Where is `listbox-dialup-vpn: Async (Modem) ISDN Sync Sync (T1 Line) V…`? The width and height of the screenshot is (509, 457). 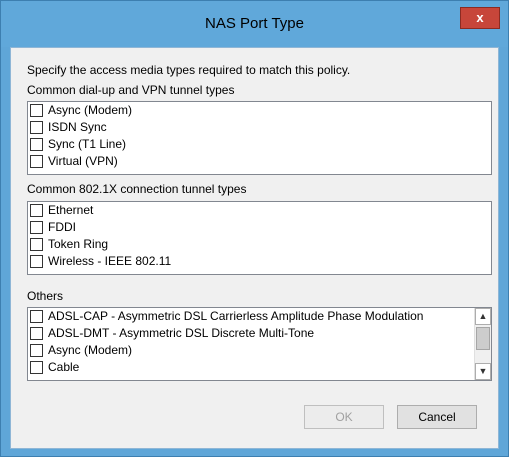 listbox-dialup-vpn: Async (Modem) ISDN Sync Sync (T1 Line) V… is located at coordinates (259, 138).